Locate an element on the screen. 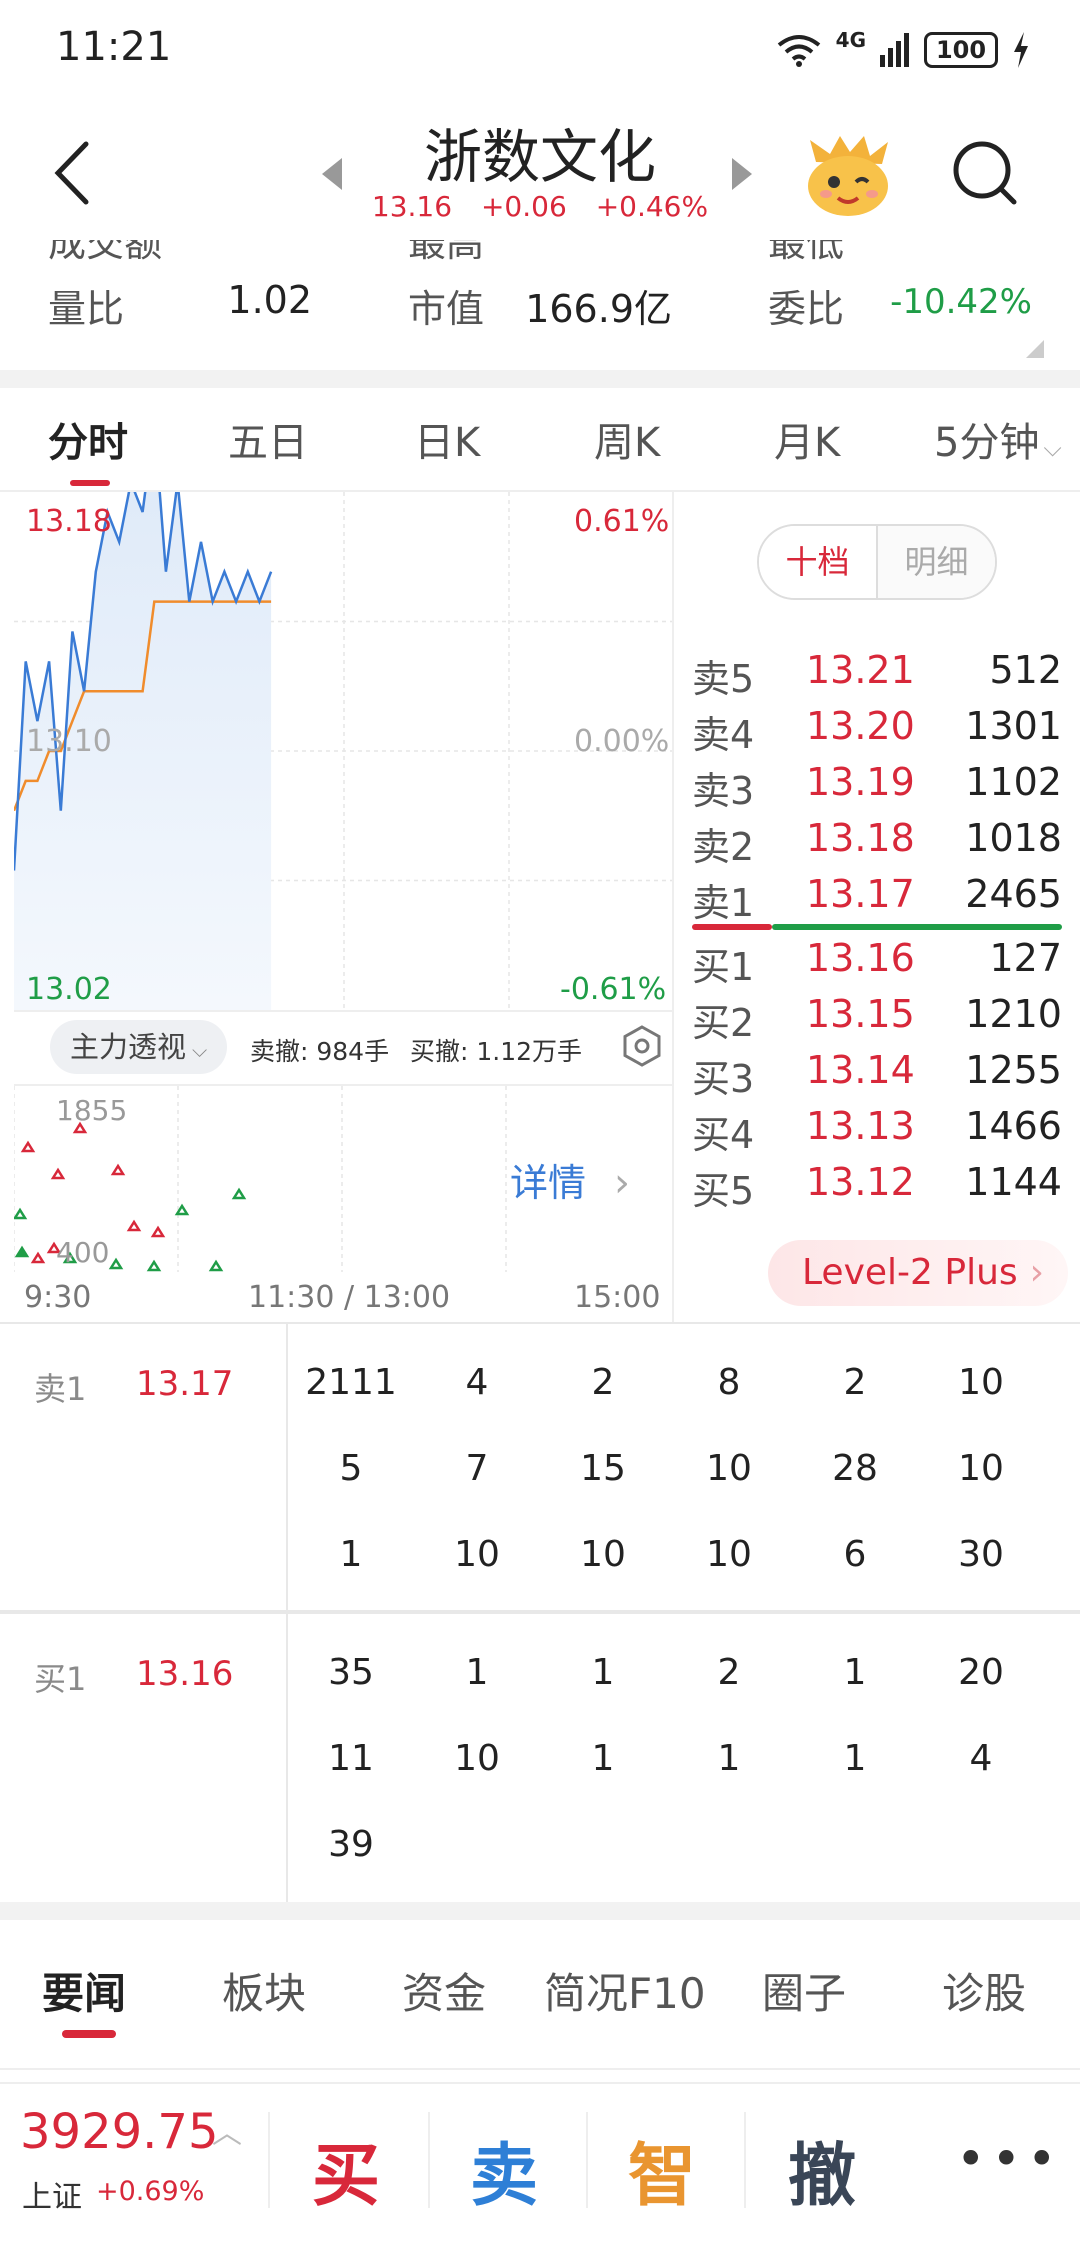 The height and width of the screenshot is (2244, 1080). vol-bottom-label: 400 is located at coordinates (83, 1252).